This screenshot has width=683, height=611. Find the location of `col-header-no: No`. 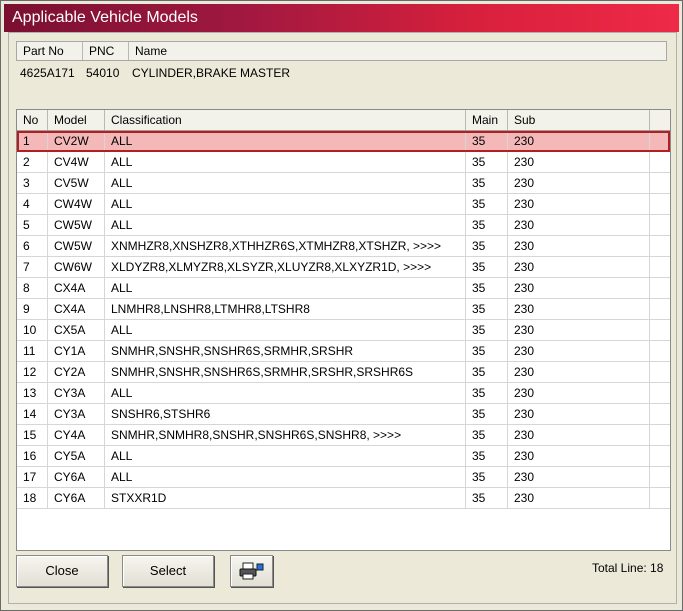

col-header-no: No is located at coordinates (32, 120).